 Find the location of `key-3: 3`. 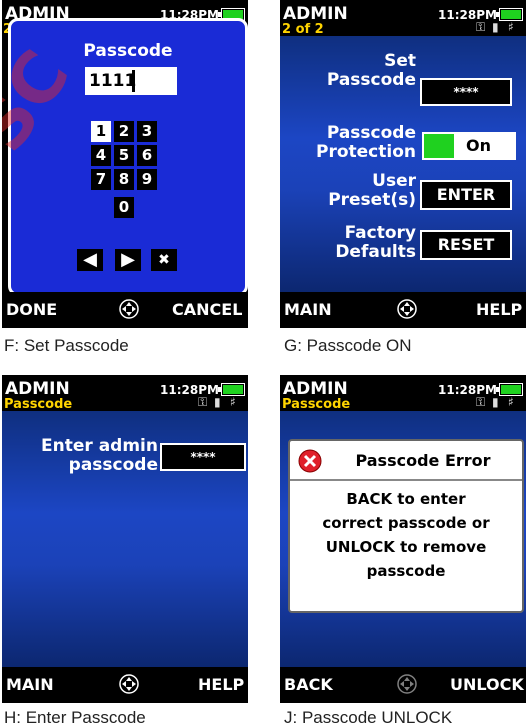

key-3: 3 is located at coordinates (147, 131).